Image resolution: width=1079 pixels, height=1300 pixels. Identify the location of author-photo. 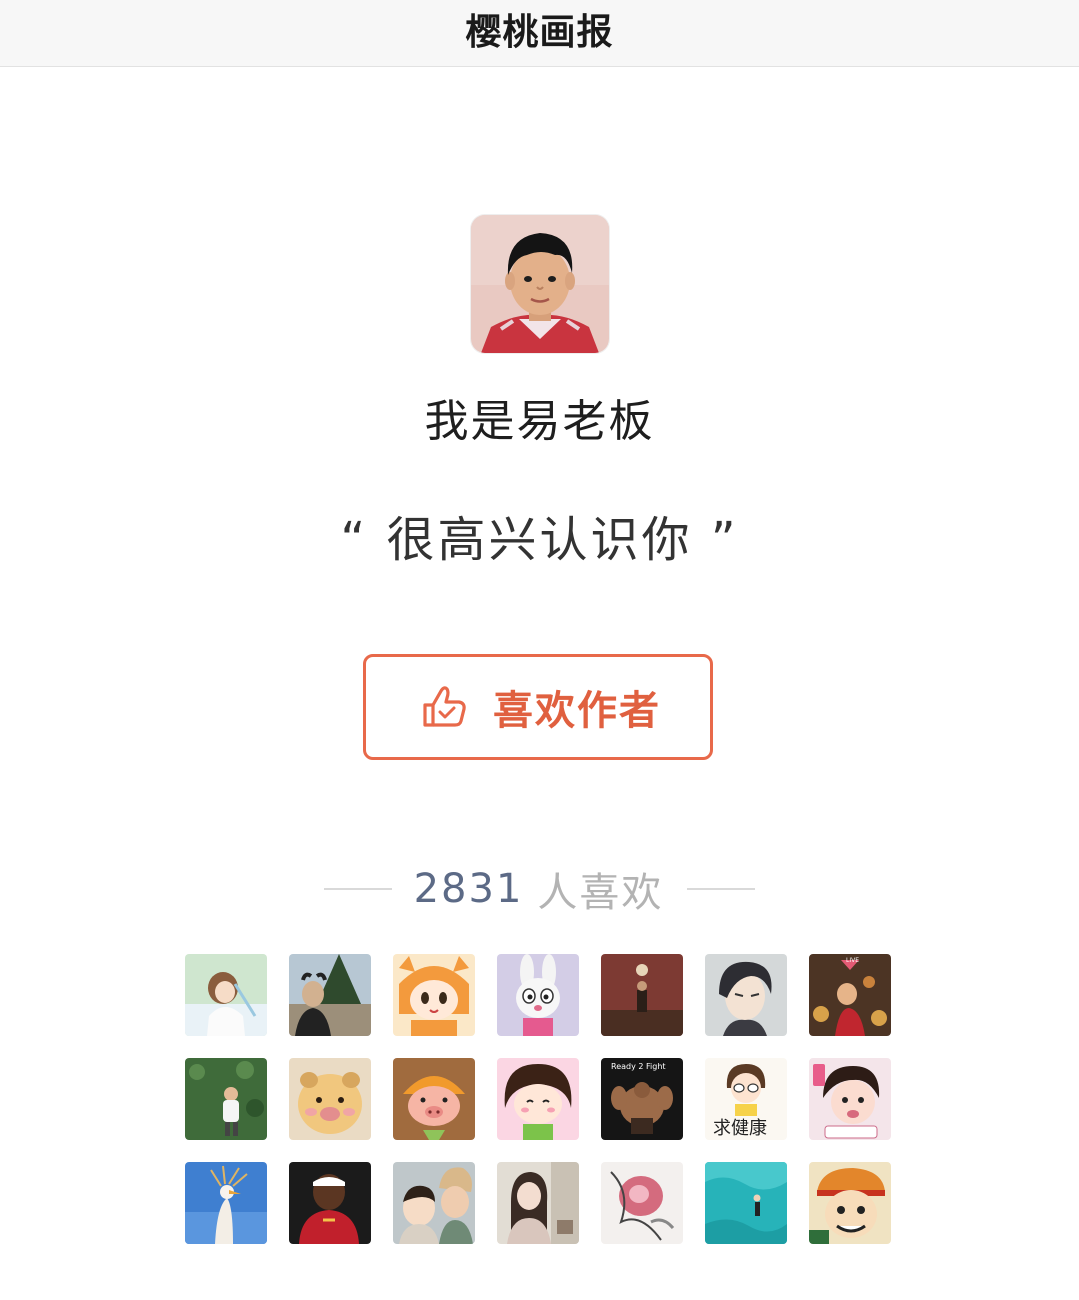
(540, 284).